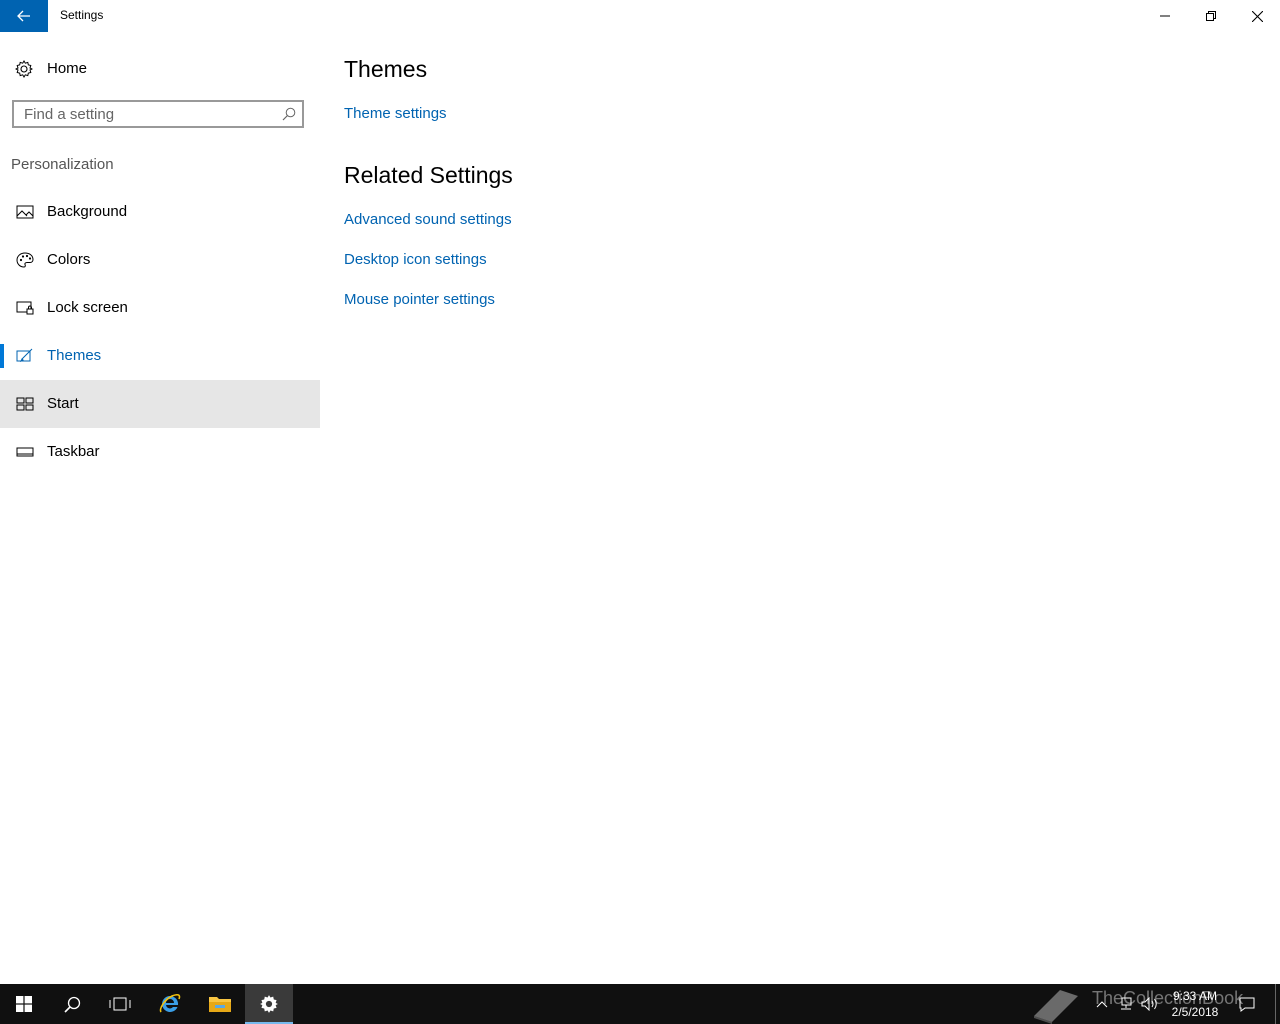 This screenshot has width=1280, height=1024. I want to click on sidebar-item-taskbar: Taskbar, so click(160, 452).